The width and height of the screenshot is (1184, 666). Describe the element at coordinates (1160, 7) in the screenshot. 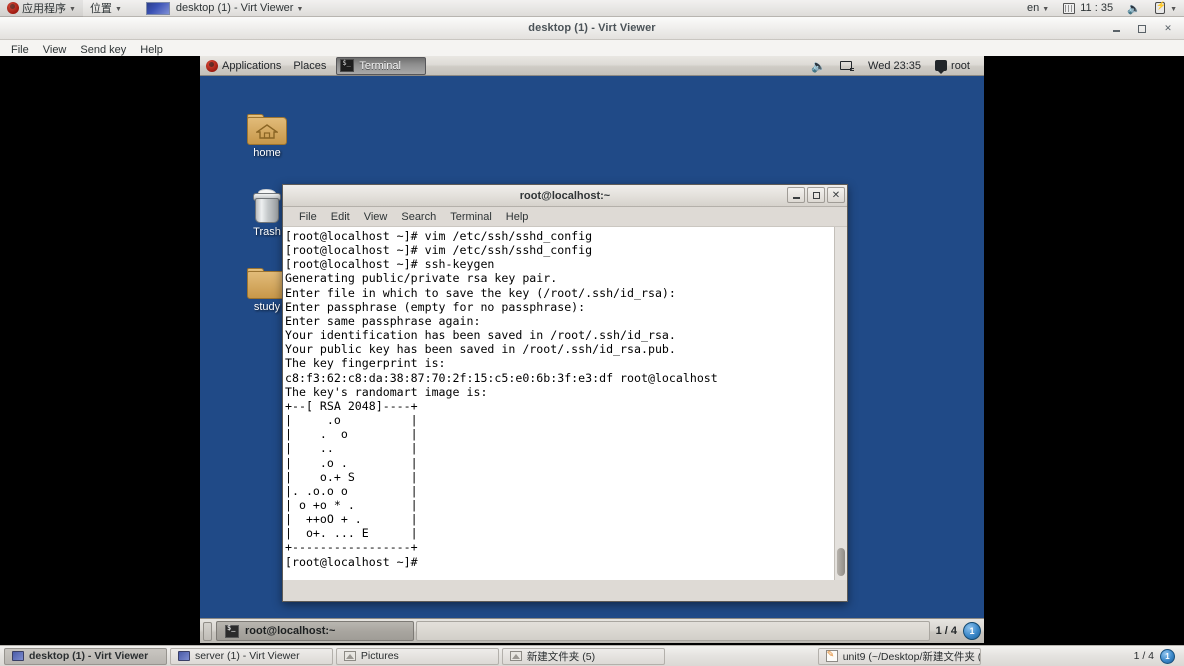

I see `battery-icon` at that location.